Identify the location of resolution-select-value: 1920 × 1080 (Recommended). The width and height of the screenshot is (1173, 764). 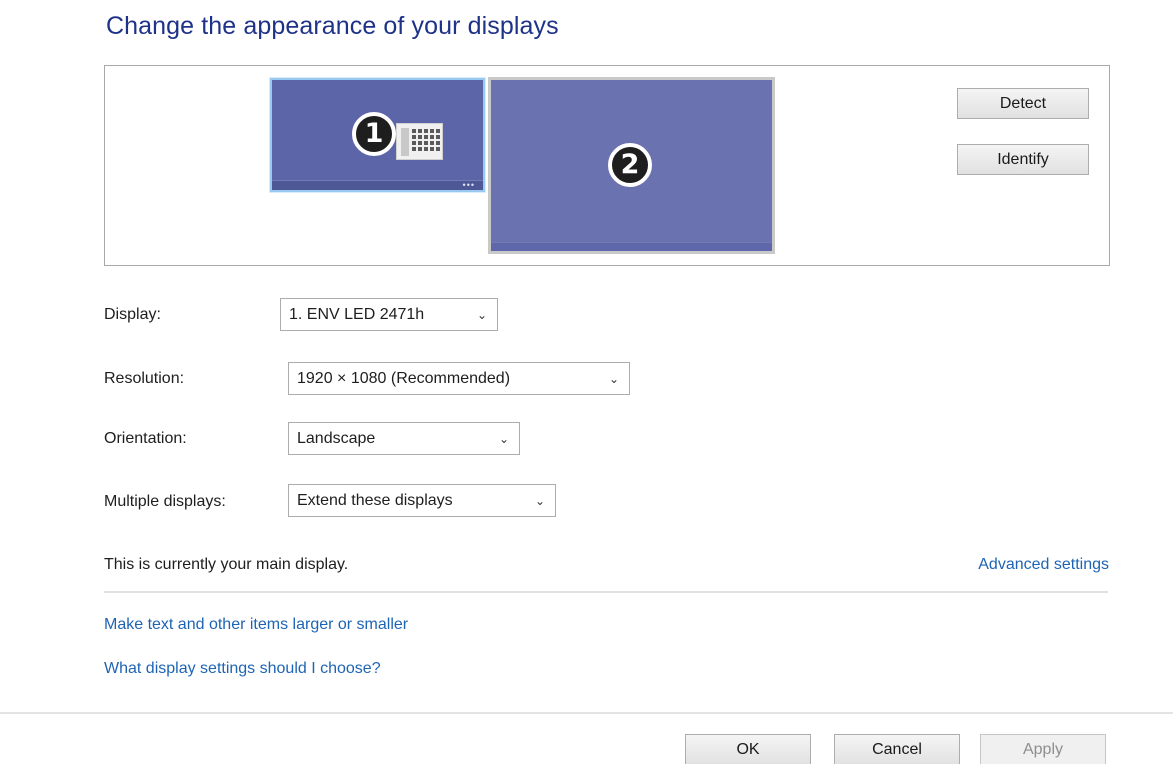
(404, 378).